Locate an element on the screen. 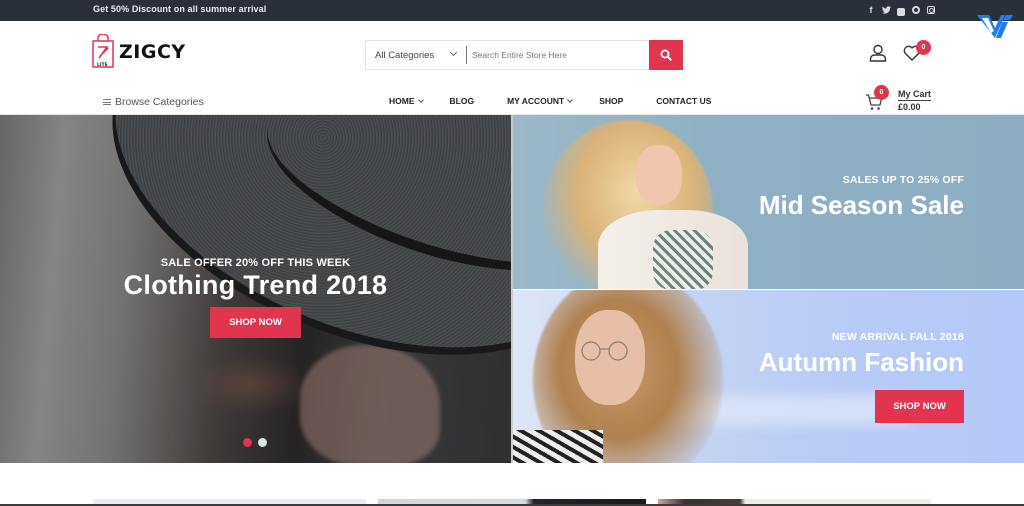 The height and width of the screenshot is (506, 1024). banner-shop-now-button: SHOP NOW is located at coordinates (919, 406).